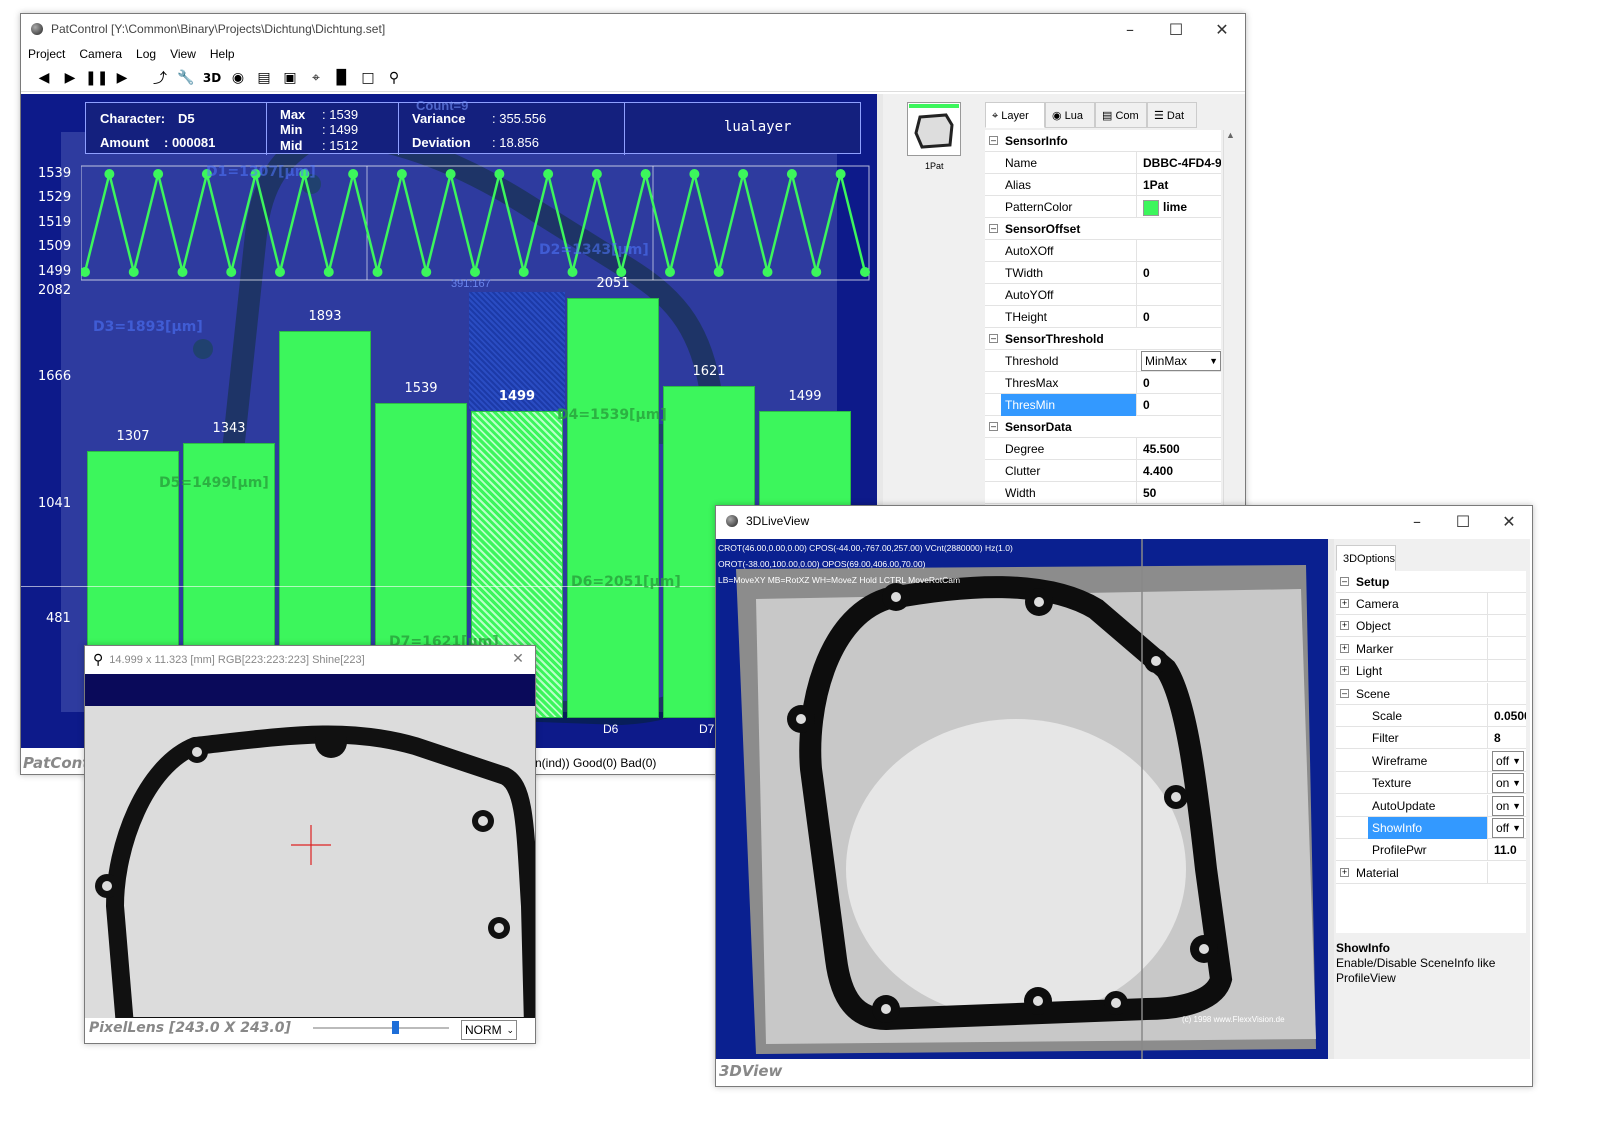 The width and height of the screenshot is (1618, 1146). Describe the element at coordinates (1431, 872) in the screenshot. I see `option-material: + Material` at that location.